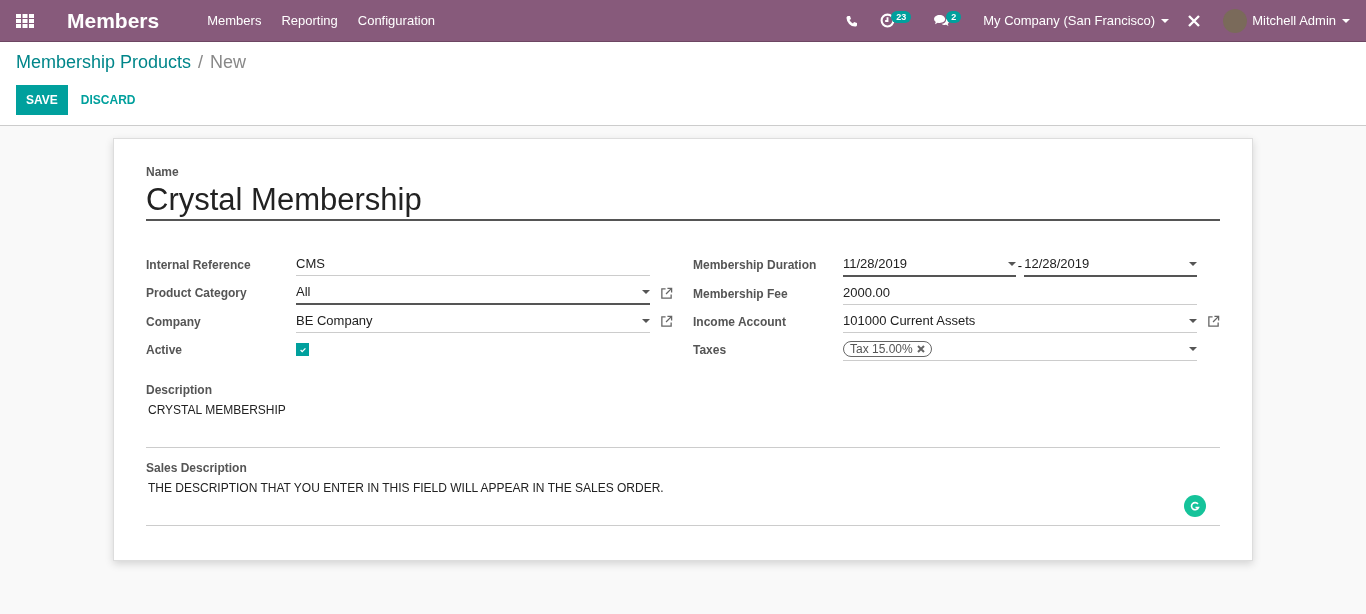  What do you see at coordinates (683, 500) in the screenshot?
I see `sales-description-field: THE DESCRIPTION THAT YOU ENTER IN THIS FIELD WILL APPEAR IN THE SALES ORDER.` at bounding box center [683, 500].